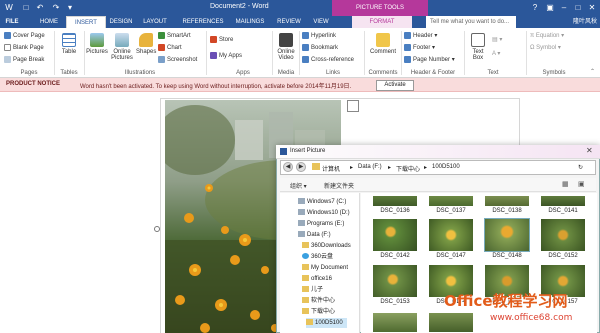  Describe the element at coordinates (86, 22) in the screenshot. I see `tab-insert: INSERT` at that location.